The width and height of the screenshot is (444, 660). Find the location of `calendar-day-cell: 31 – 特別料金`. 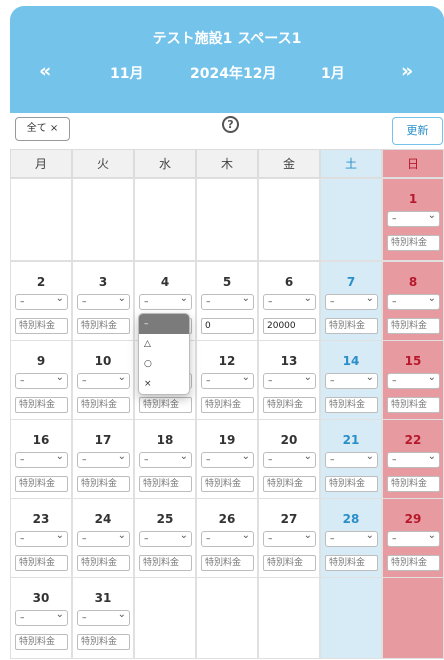

calendar-day-cell: 31 – 特別料金 is located at coordinates (103, 618).